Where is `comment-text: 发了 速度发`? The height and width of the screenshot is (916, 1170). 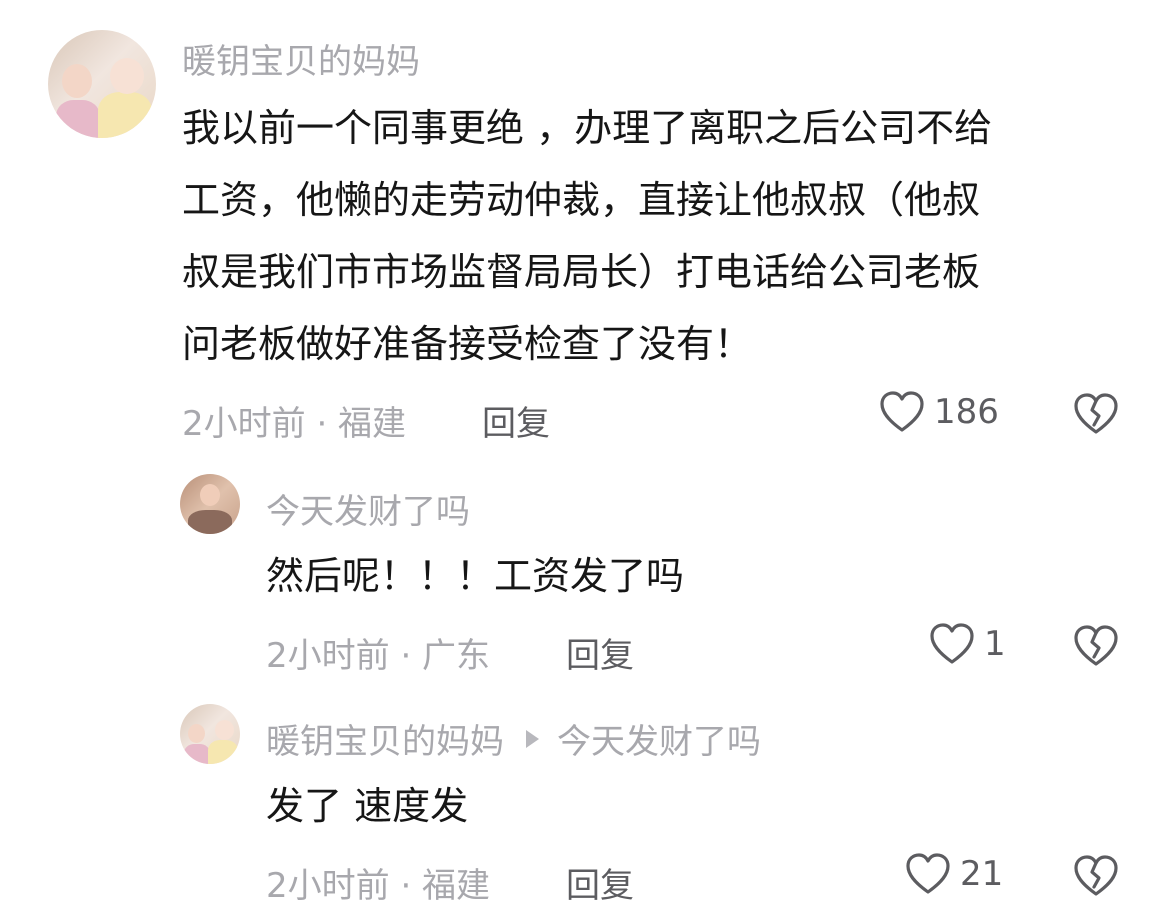 comment-text: 发了 速度发 is located at coordinates (367, 806).